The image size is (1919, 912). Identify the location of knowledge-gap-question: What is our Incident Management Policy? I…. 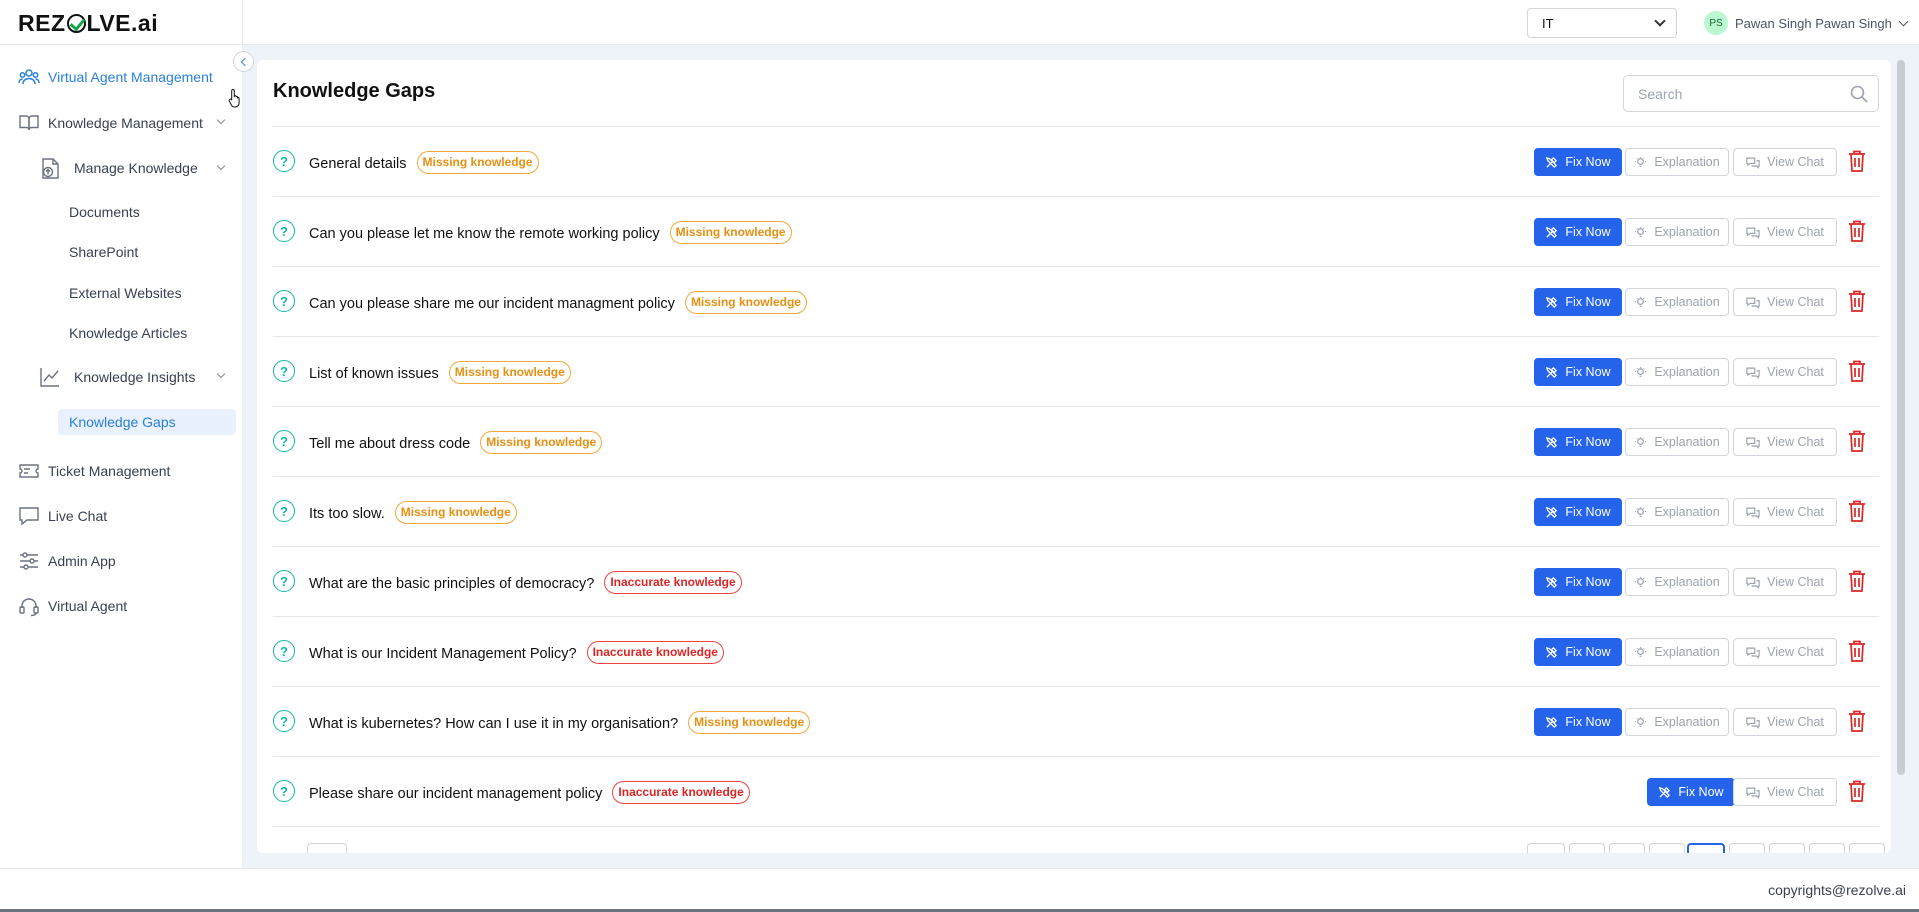
(516, 652).